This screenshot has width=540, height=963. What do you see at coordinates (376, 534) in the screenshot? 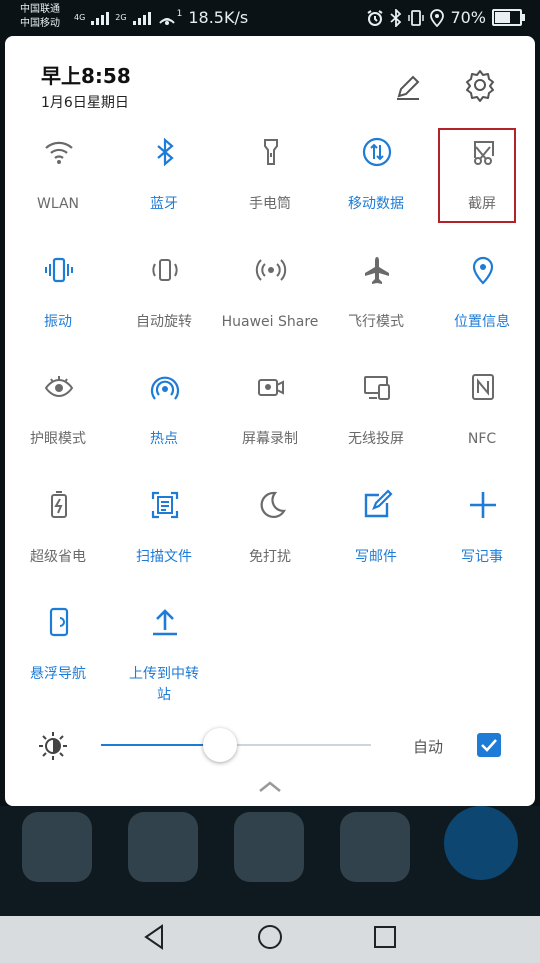
I see `tile-compose-email: 写邮件` at bounding box center [376, 534].